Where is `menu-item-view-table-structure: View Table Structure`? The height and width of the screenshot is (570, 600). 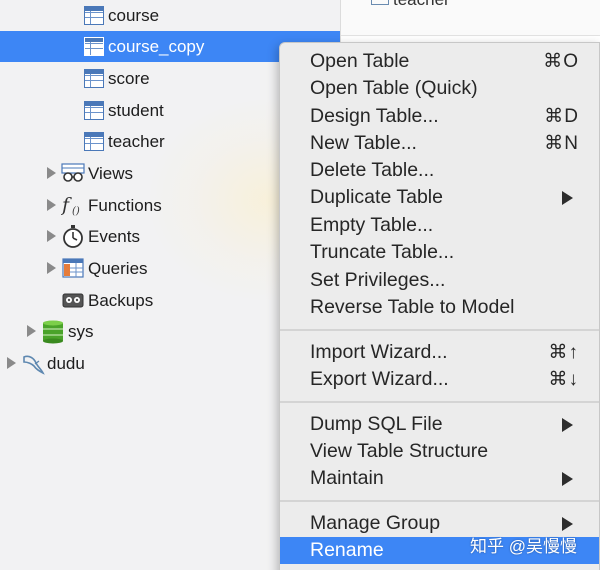
menu-item-view-table-structure: View Table Structure is located at coordinates (439, 451).